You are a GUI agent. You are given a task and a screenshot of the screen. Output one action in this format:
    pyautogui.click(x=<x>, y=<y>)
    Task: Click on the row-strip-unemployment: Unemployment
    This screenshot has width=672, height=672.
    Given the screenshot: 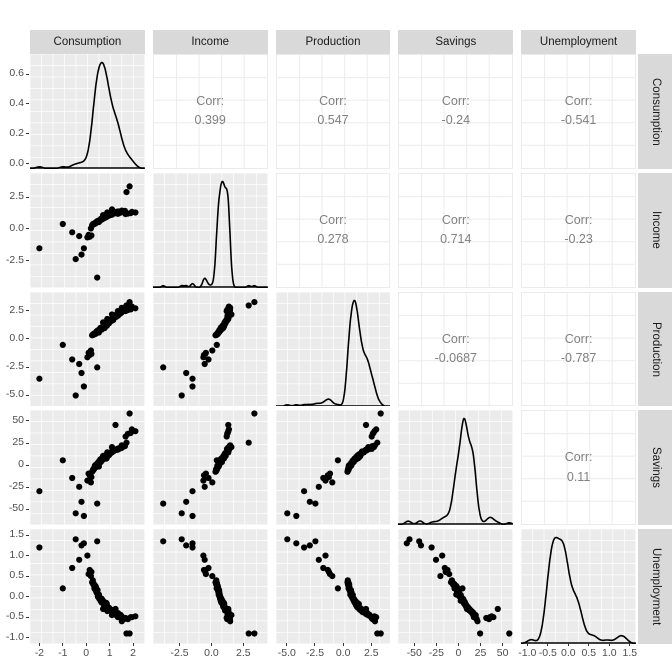 What is the action you would take?
    pyautogui.click(x=655, y=586)
    